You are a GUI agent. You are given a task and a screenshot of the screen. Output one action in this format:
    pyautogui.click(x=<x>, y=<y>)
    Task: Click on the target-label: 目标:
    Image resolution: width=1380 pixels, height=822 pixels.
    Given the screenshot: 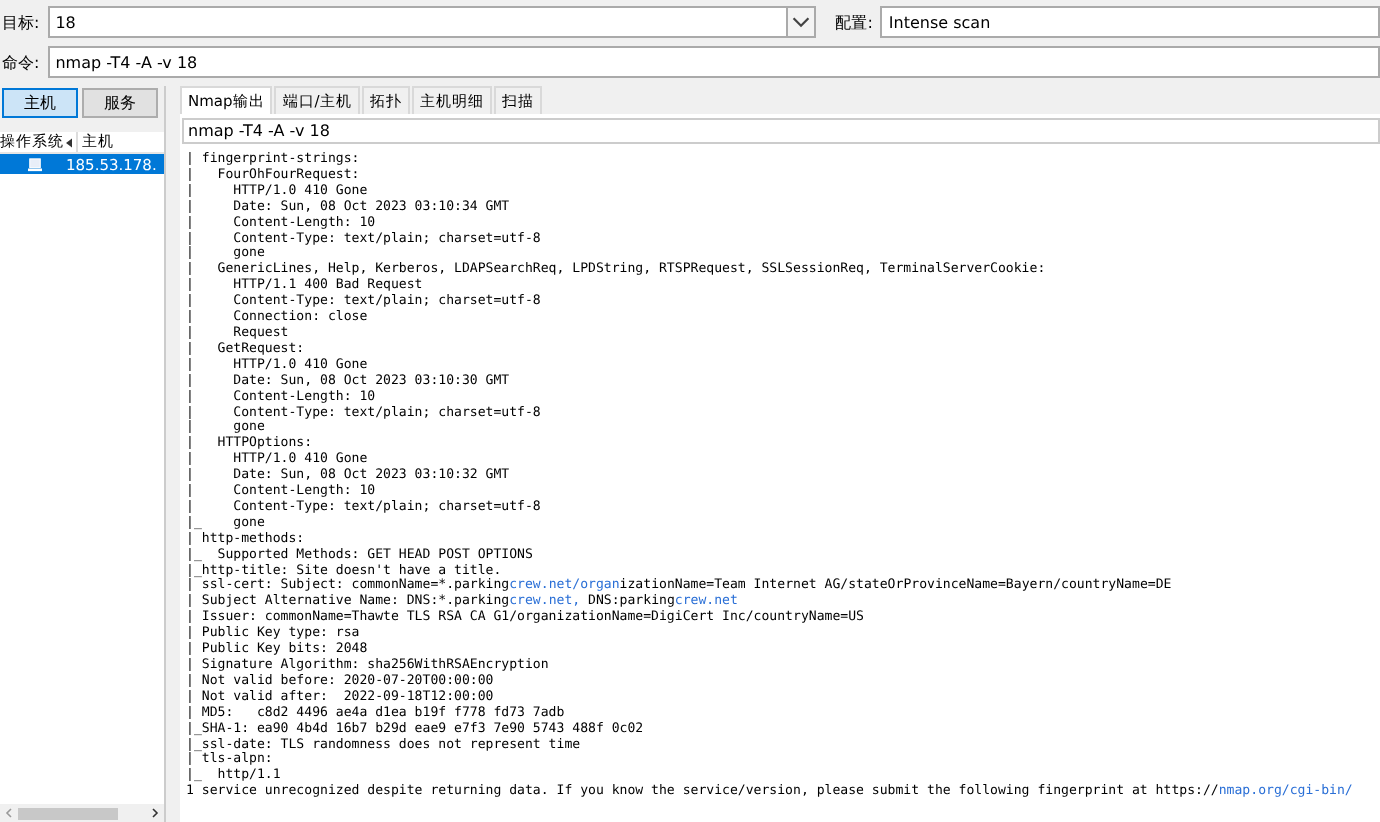 What is the action you would take?
    pyautogui.click(x=21, y=22)
    